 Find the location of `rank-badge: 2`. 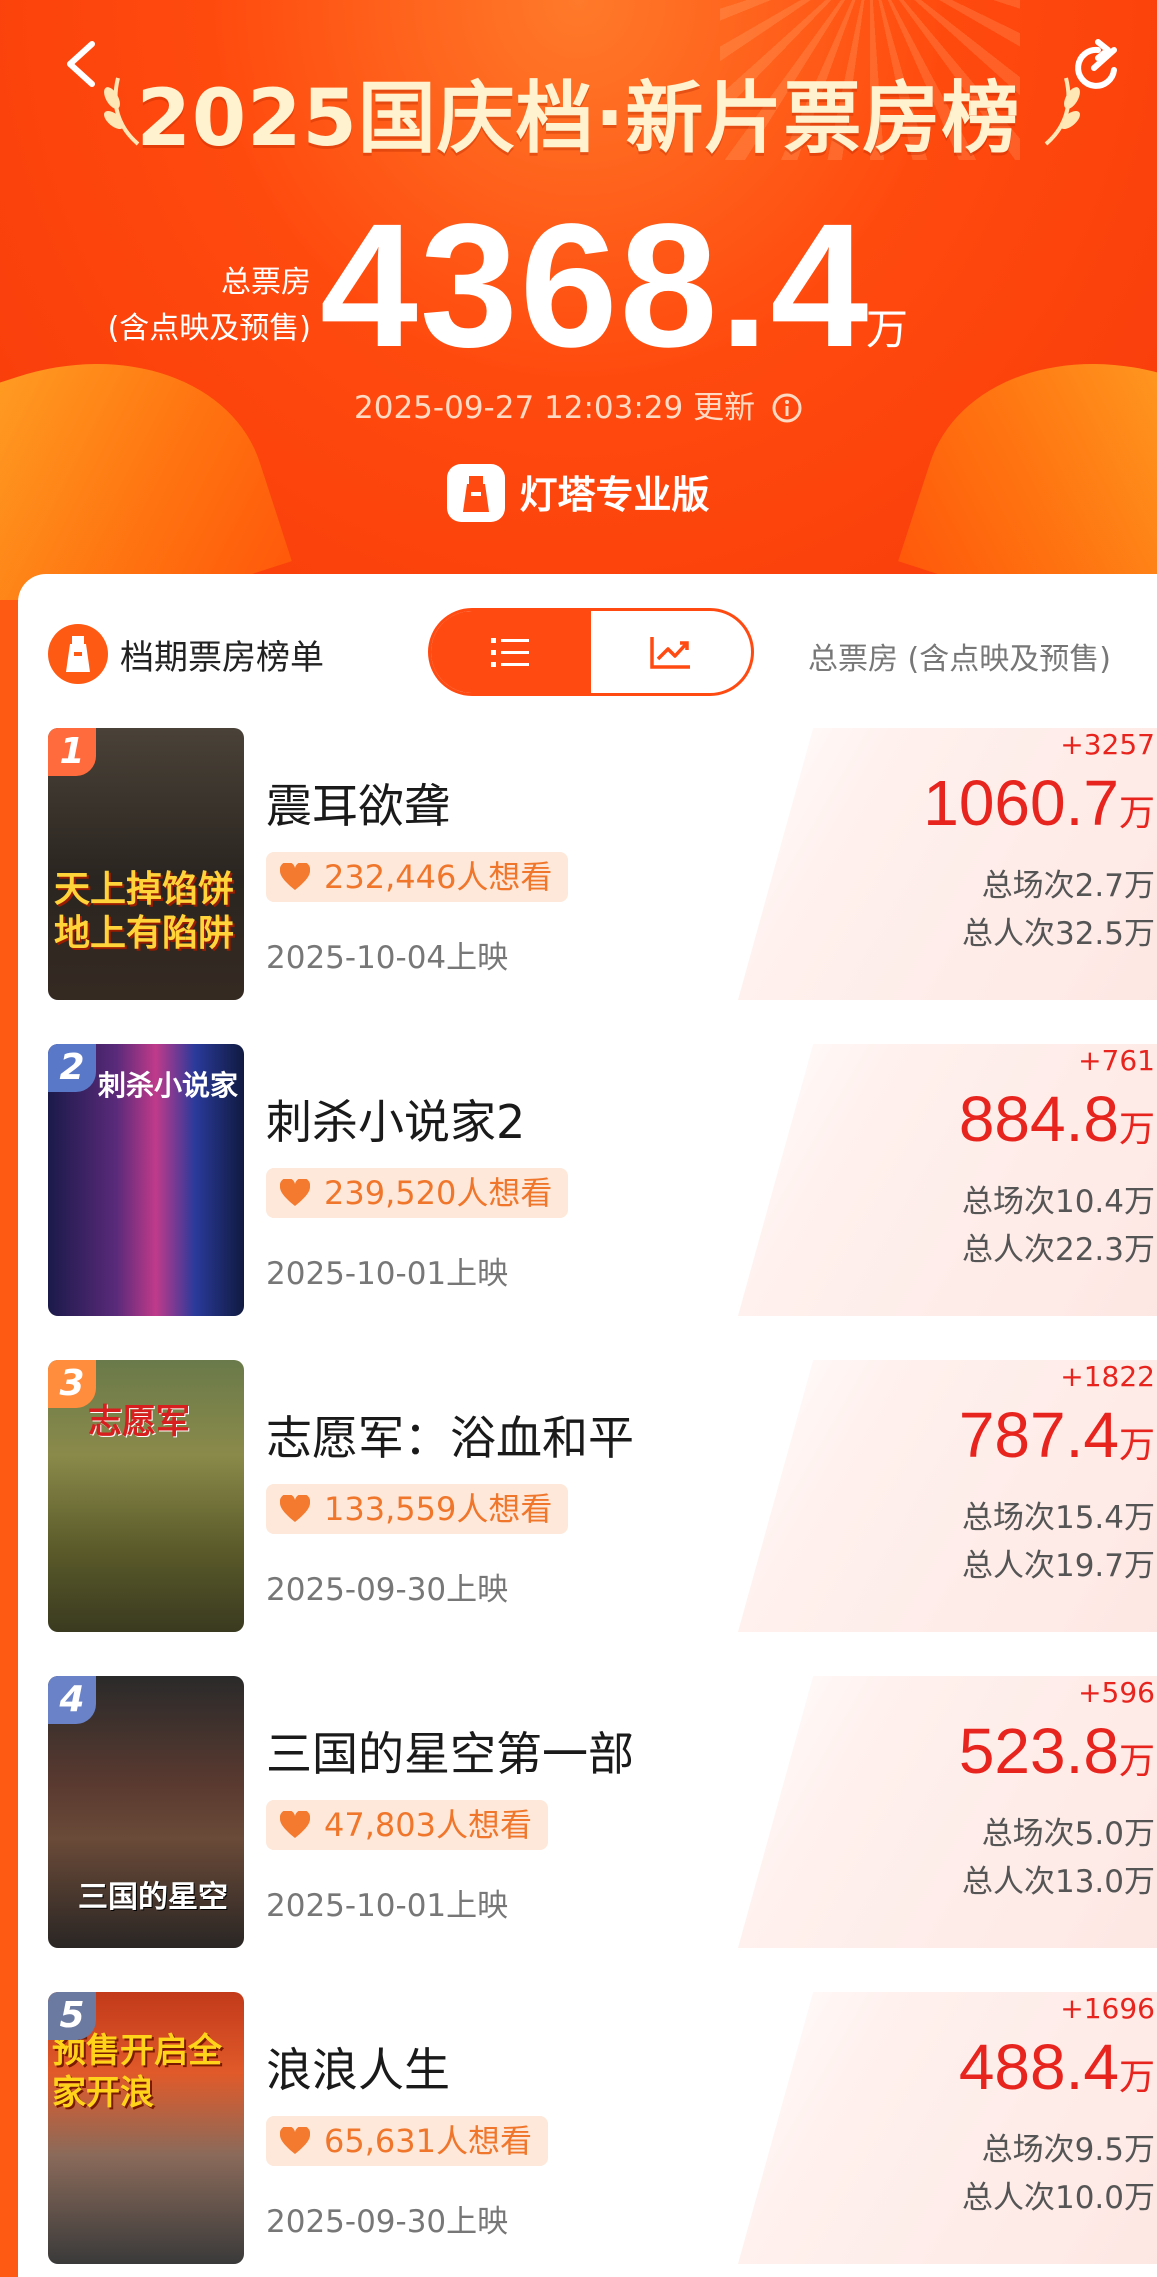

rank-badge: 2 is located at coordinates (72, 1068).